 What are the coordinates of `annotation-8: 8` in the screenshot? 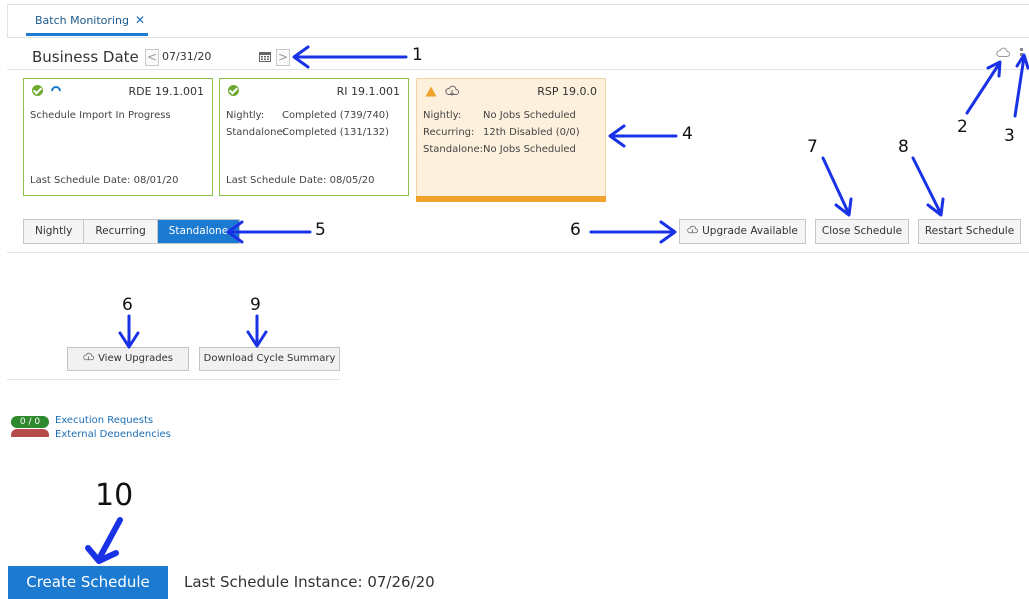 It's located at (903, 147).